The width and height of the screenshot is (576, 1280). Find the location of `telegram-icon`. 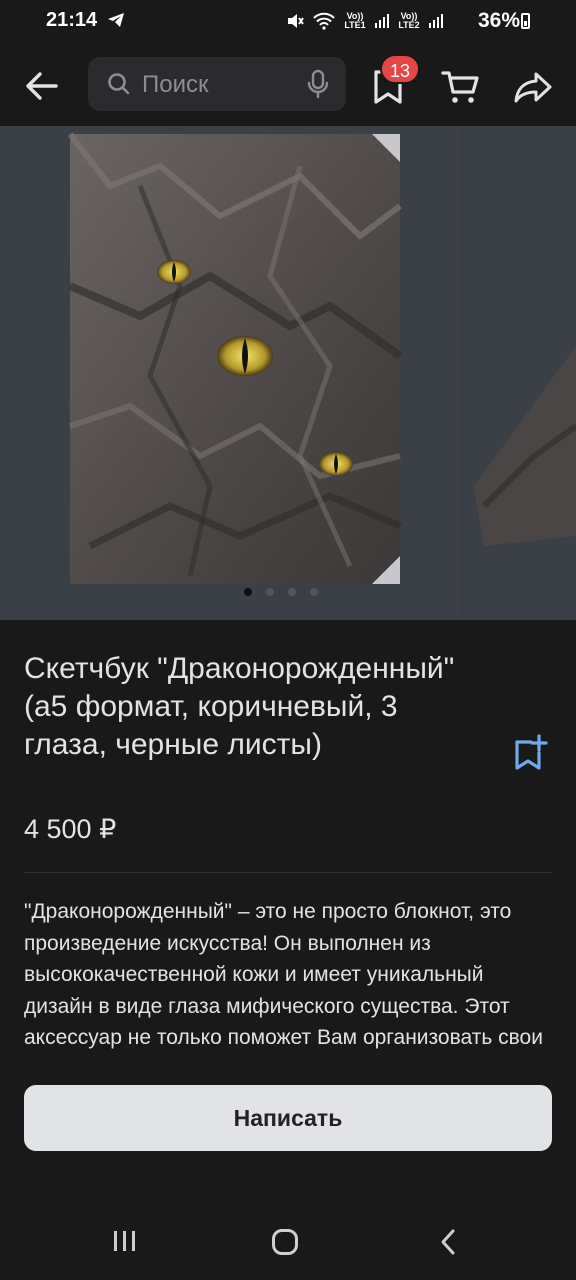

telegram-icon is located at coordinates (116, 23).